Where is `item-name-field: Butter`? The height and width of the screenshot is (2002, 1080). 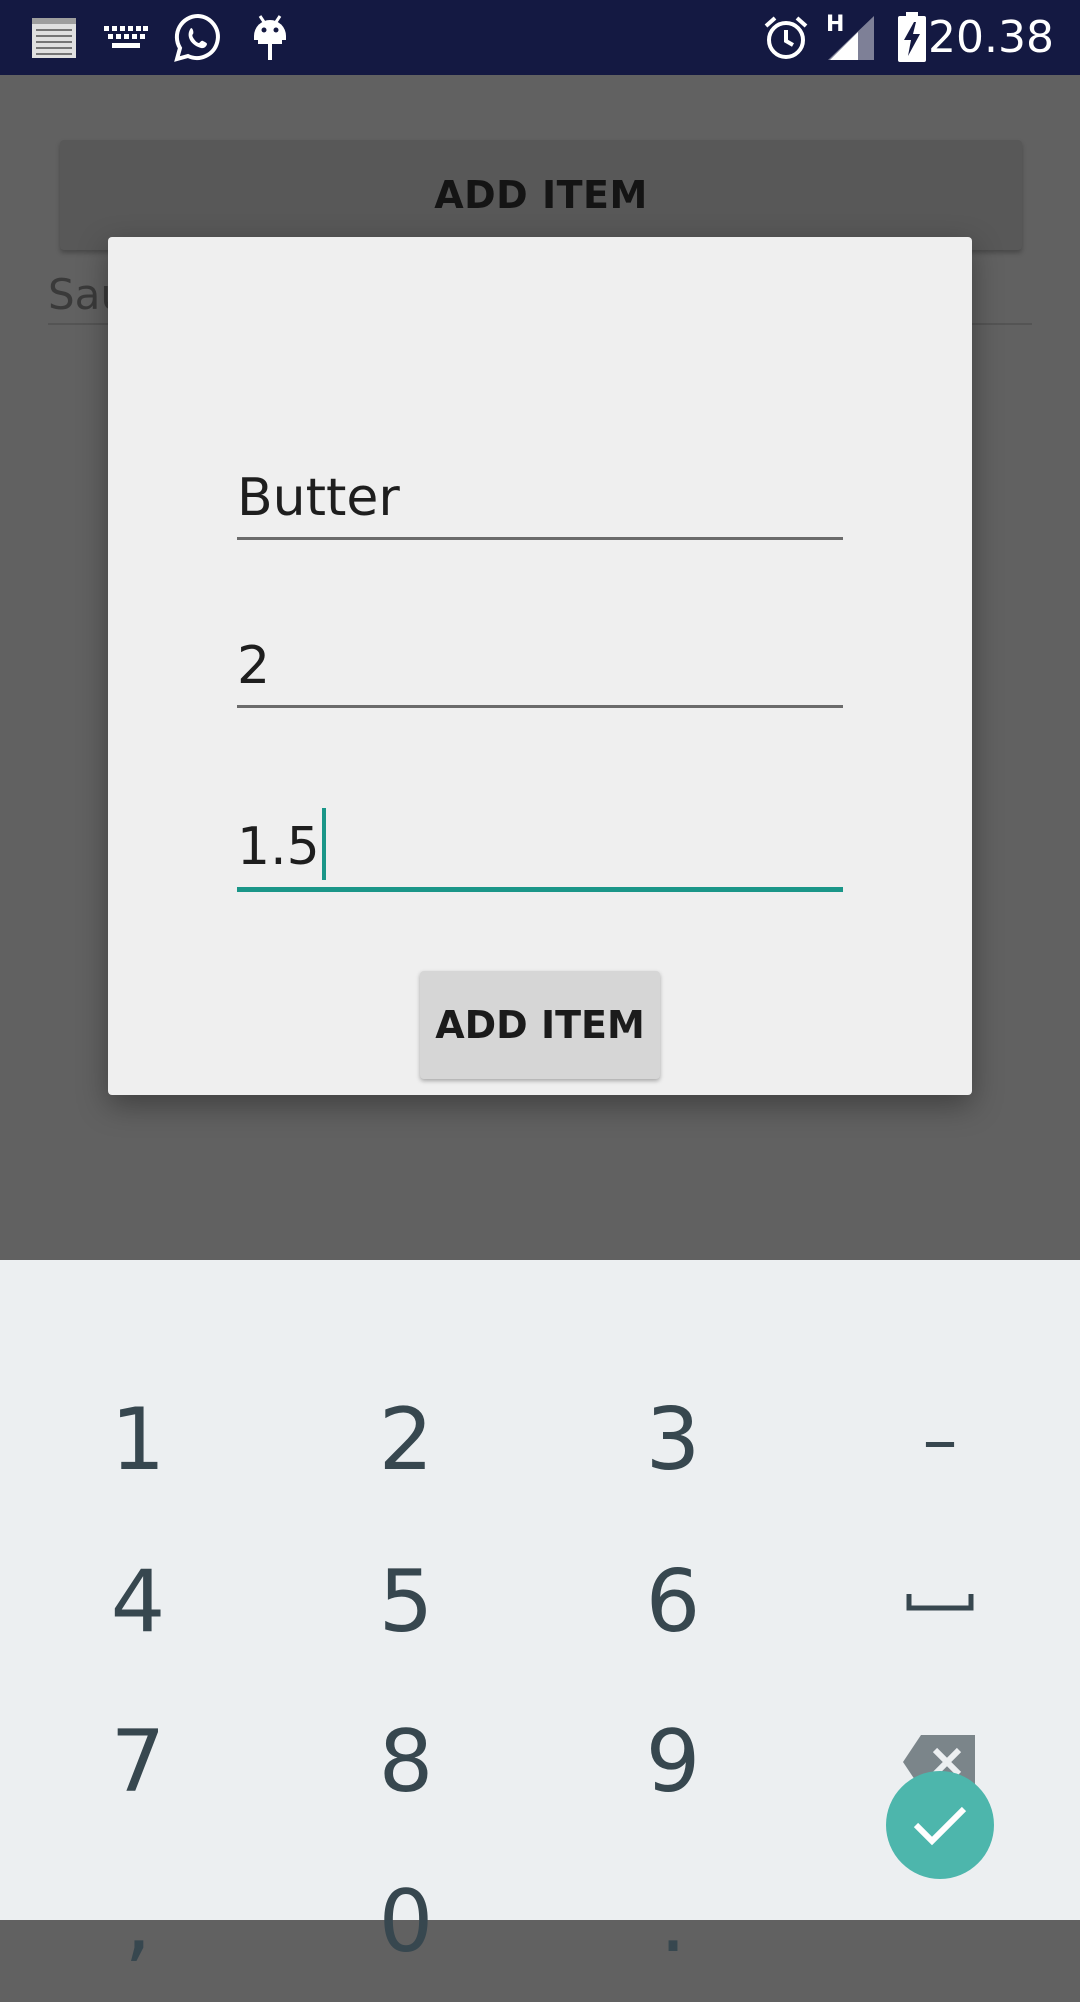
item-name-field: Butter is located at coordinates (540, 493).